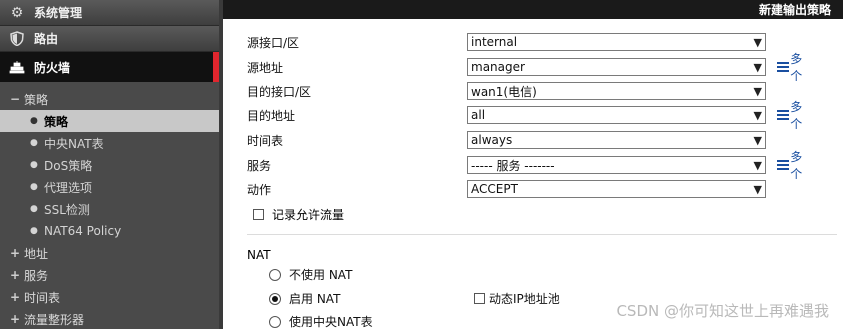 This screenshot has width=843, height=329. I want to click on sidebar-item-system: ⚙ 系统管理, so click(109, 13).